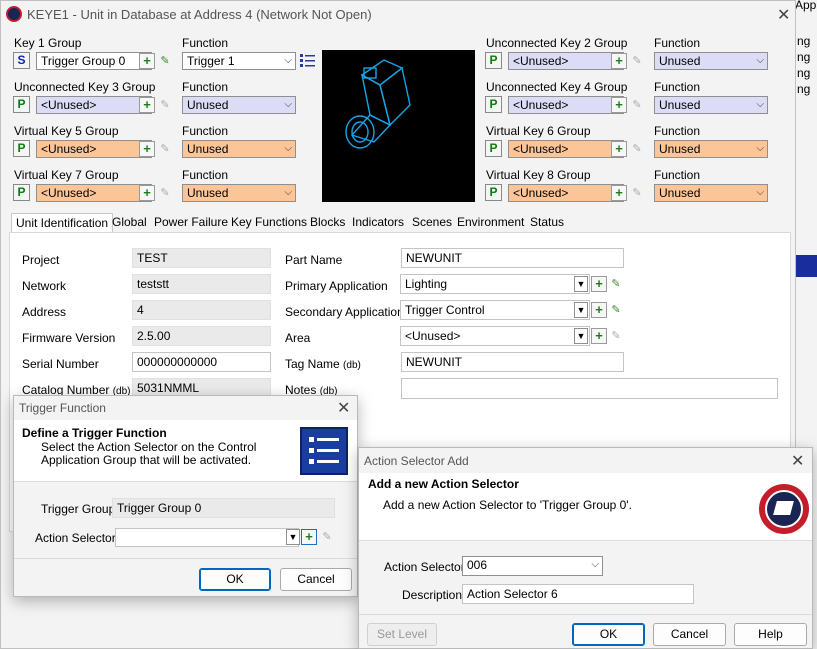 This screenshot has height=649, width=817. I want to click on add-description-input: Action Selector 6, so click(578, 594).